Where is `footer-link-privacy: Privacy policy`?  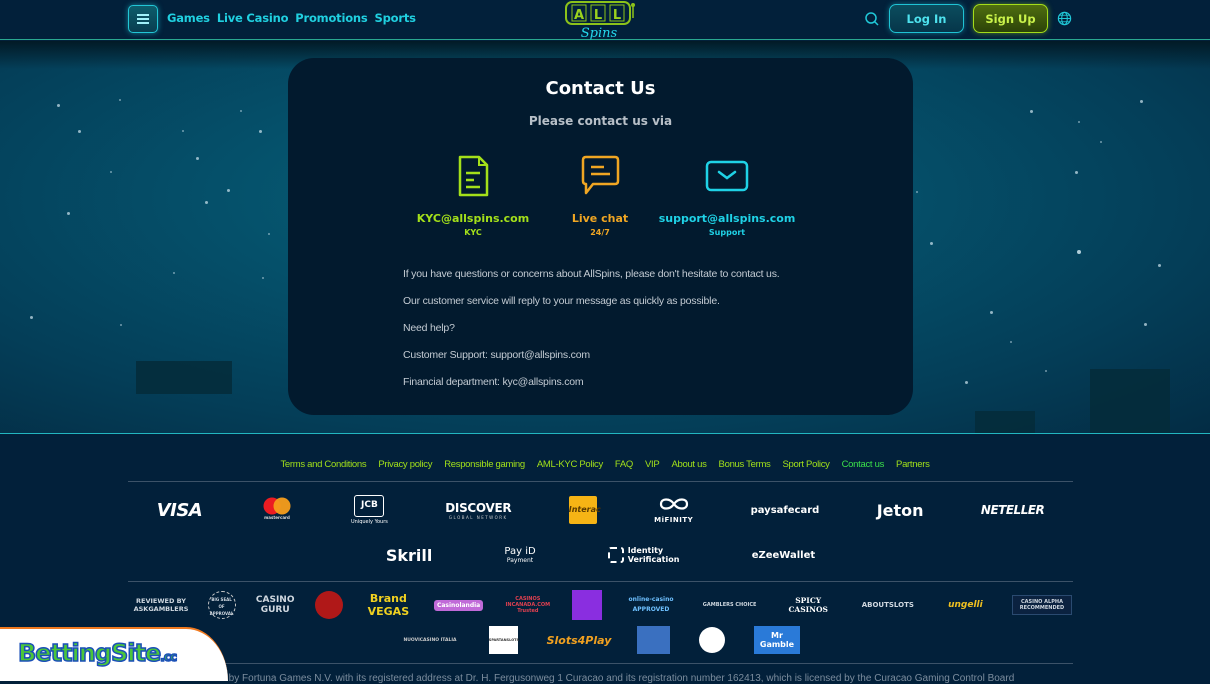
footer-link-privacy: Privacy policy is located at coordinates (405, 464).